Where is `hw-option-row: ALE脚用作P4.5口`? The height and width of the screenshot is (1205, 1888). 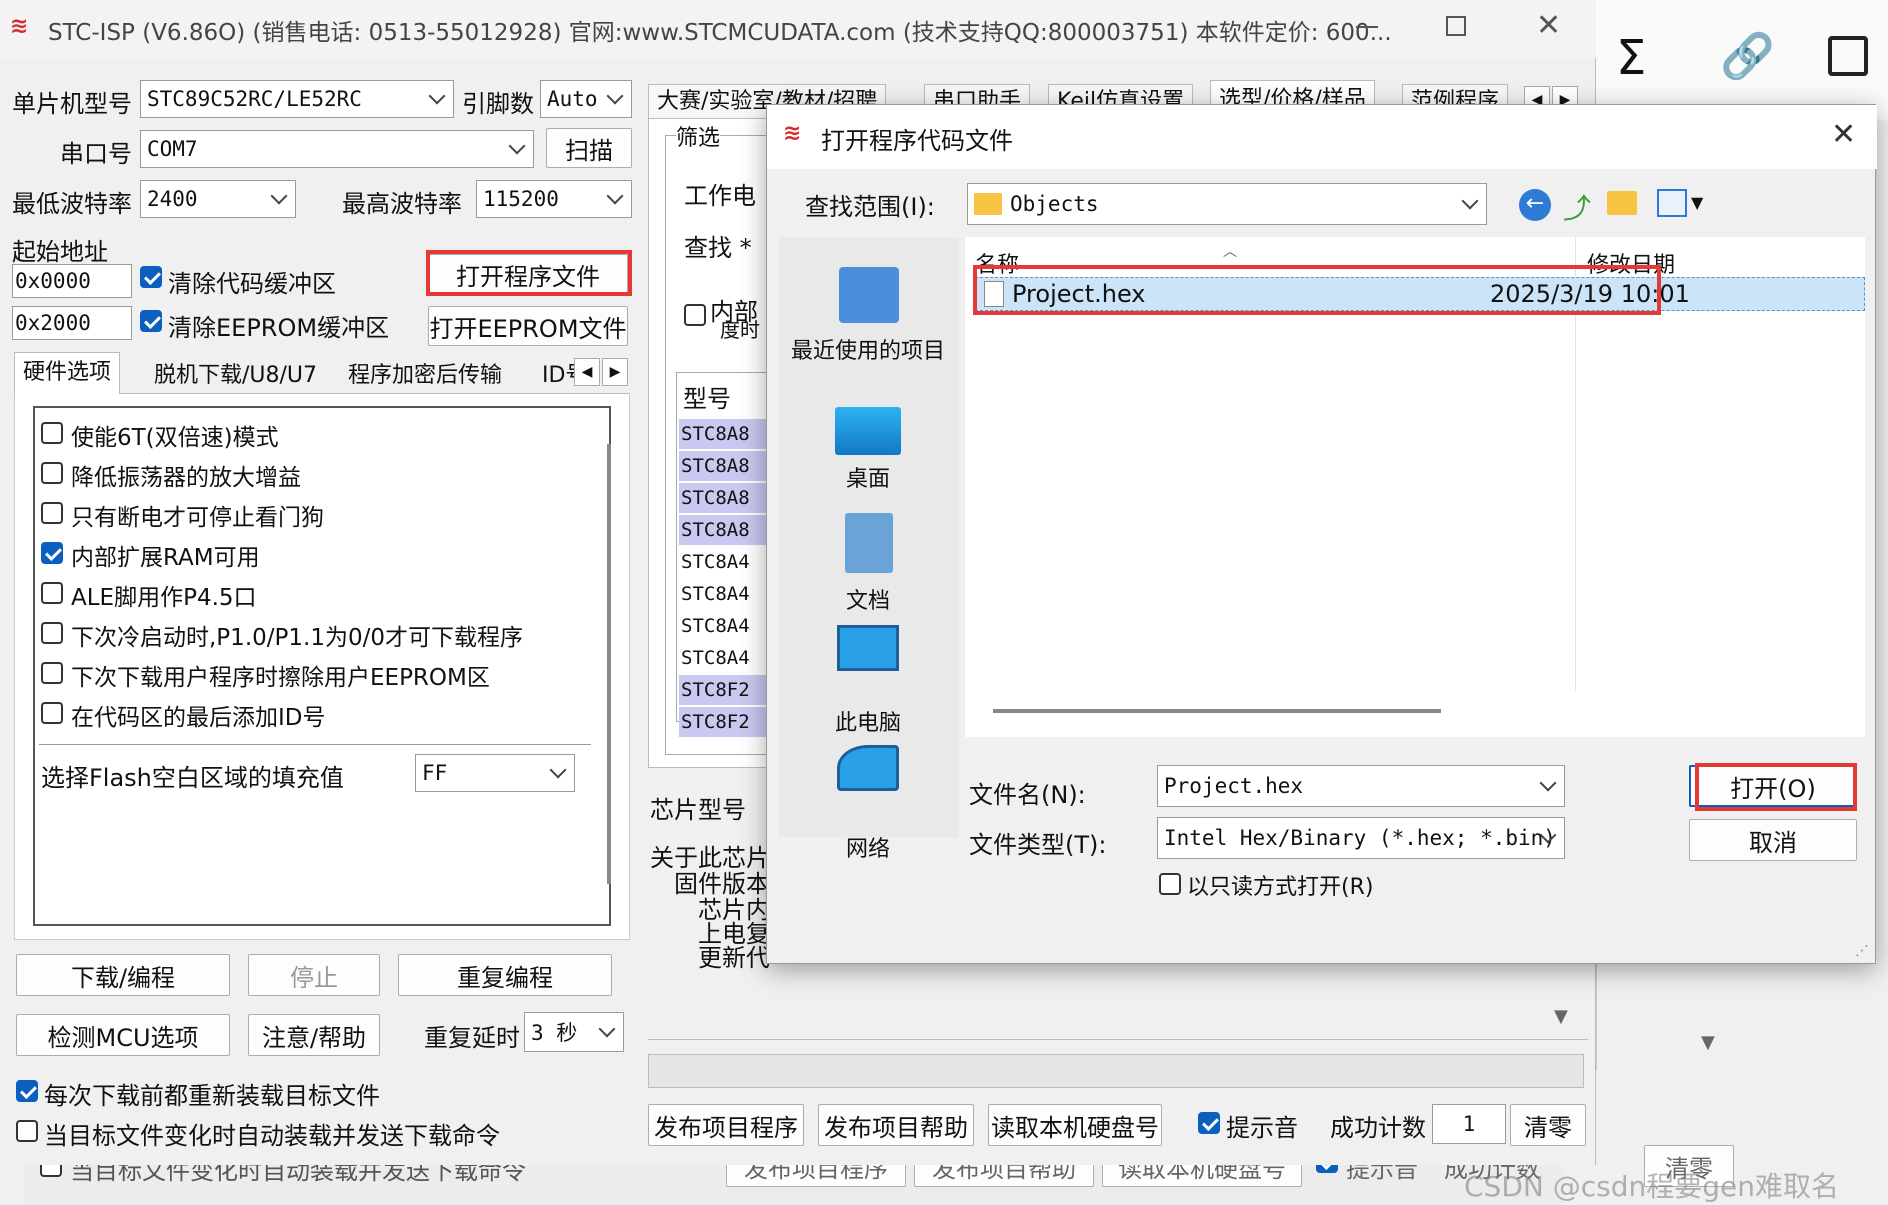 hw-option-row: ALE脚用作P4.5口 is located at coordinates (315, 594).